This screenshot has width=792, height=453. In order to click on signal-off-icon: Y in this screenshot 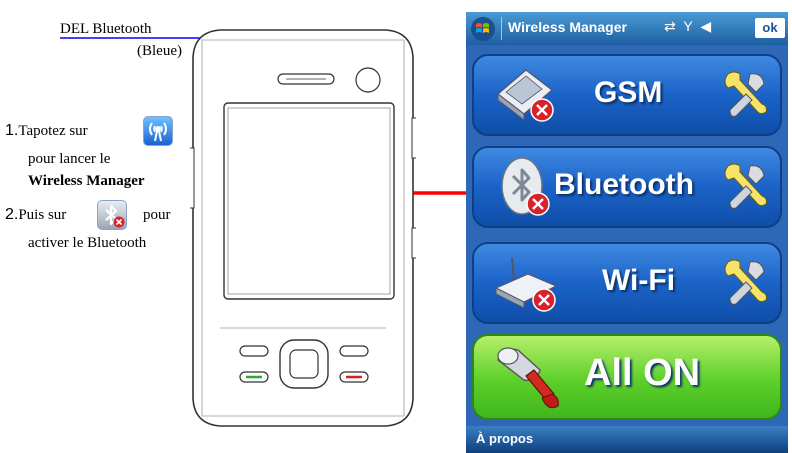, I will do `click(688, 26)`.